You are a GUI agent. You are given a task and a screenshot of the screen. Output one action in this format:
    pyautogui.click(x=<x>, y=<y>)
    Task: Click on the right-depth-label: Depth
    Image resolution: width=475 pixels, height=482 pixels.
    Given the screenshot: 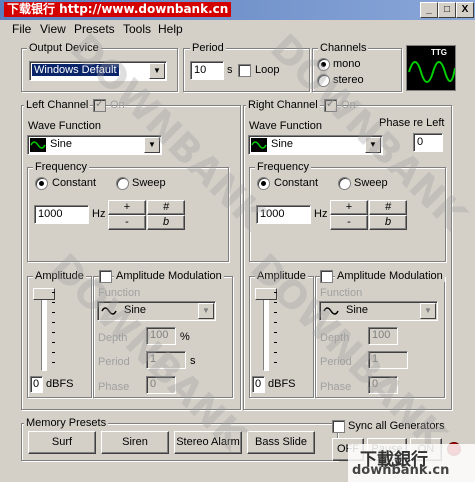 What is the action you would take?
    pyautogui.click(x=335, y=338)
    